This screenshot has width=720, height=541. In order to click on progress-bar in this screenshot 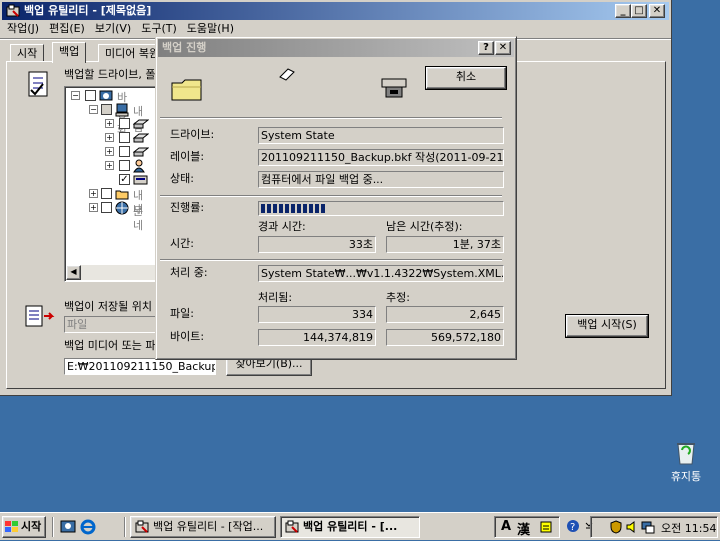, I will do `click(381, 208)`.